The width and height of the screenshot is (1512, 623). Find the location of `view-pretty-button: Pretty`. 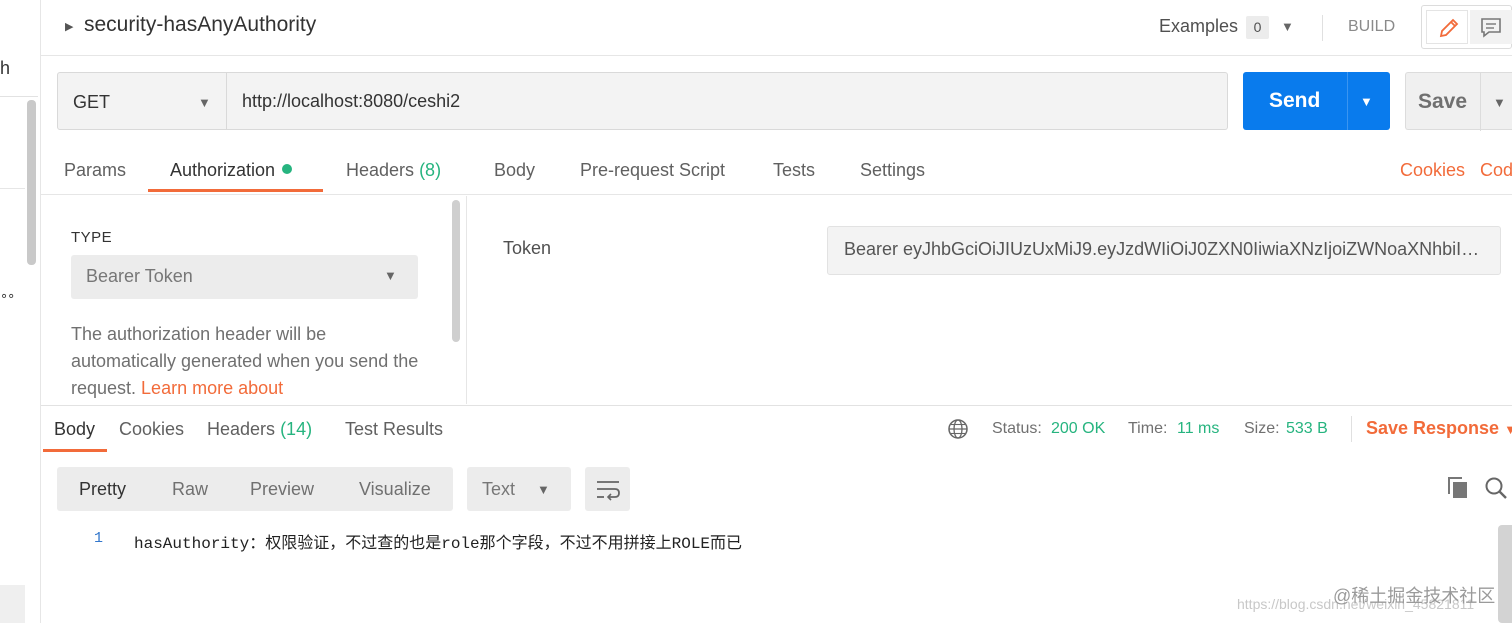

view-pretty-button: Pretty is located at coordinates (102, 489).